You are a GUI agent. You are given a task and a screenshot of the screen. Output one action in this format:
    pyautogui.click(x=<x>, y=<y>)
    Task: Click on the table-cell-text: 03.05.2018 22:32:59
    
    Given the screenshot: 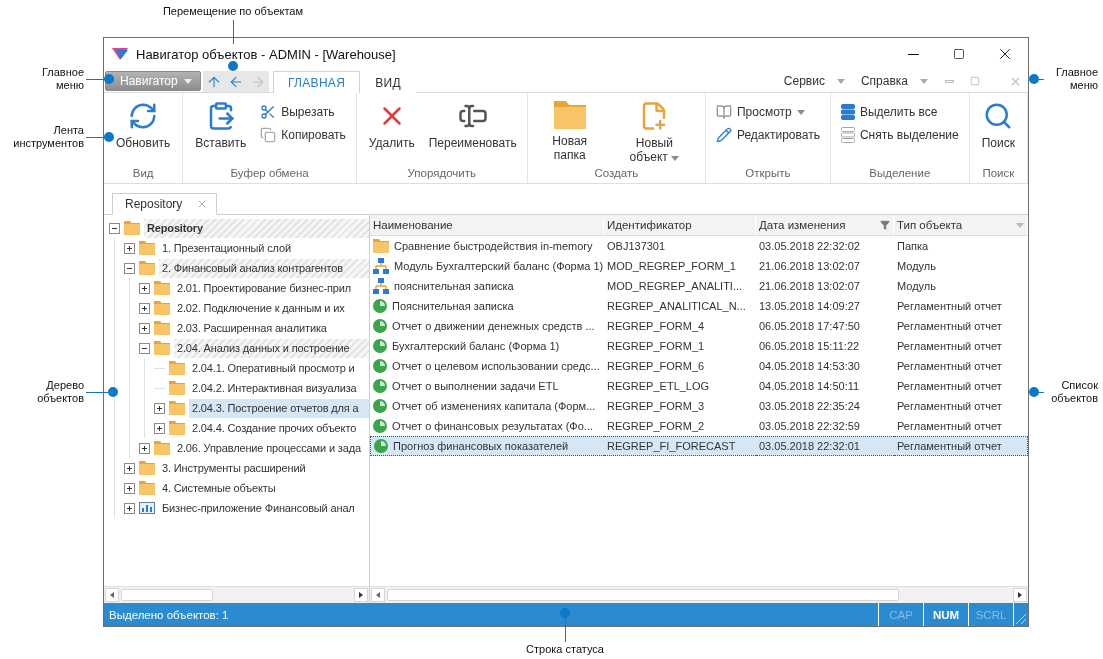 What is the action you would take?
    pyautogui.click(x=809, y=426)
    